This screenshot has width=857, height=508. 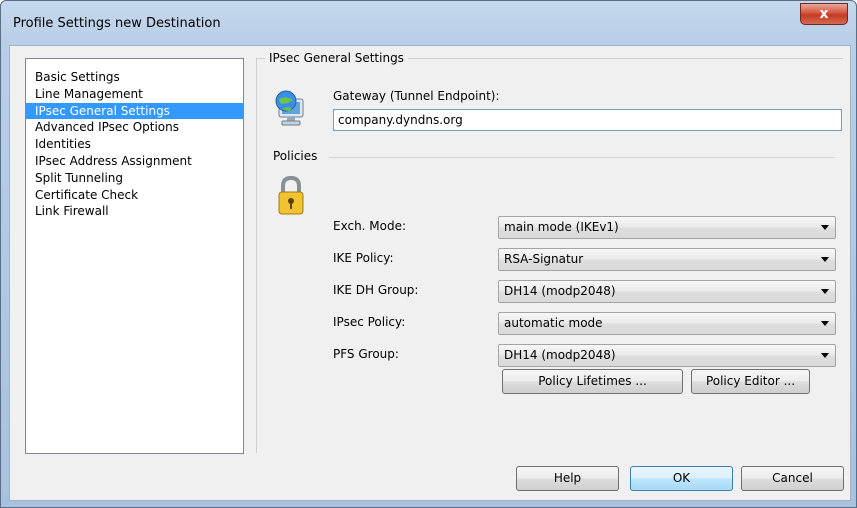 What do you see at coordinates (295, 156) in the screenshot?
I see `policies-title: Policies` at bounding box center [295, 156].